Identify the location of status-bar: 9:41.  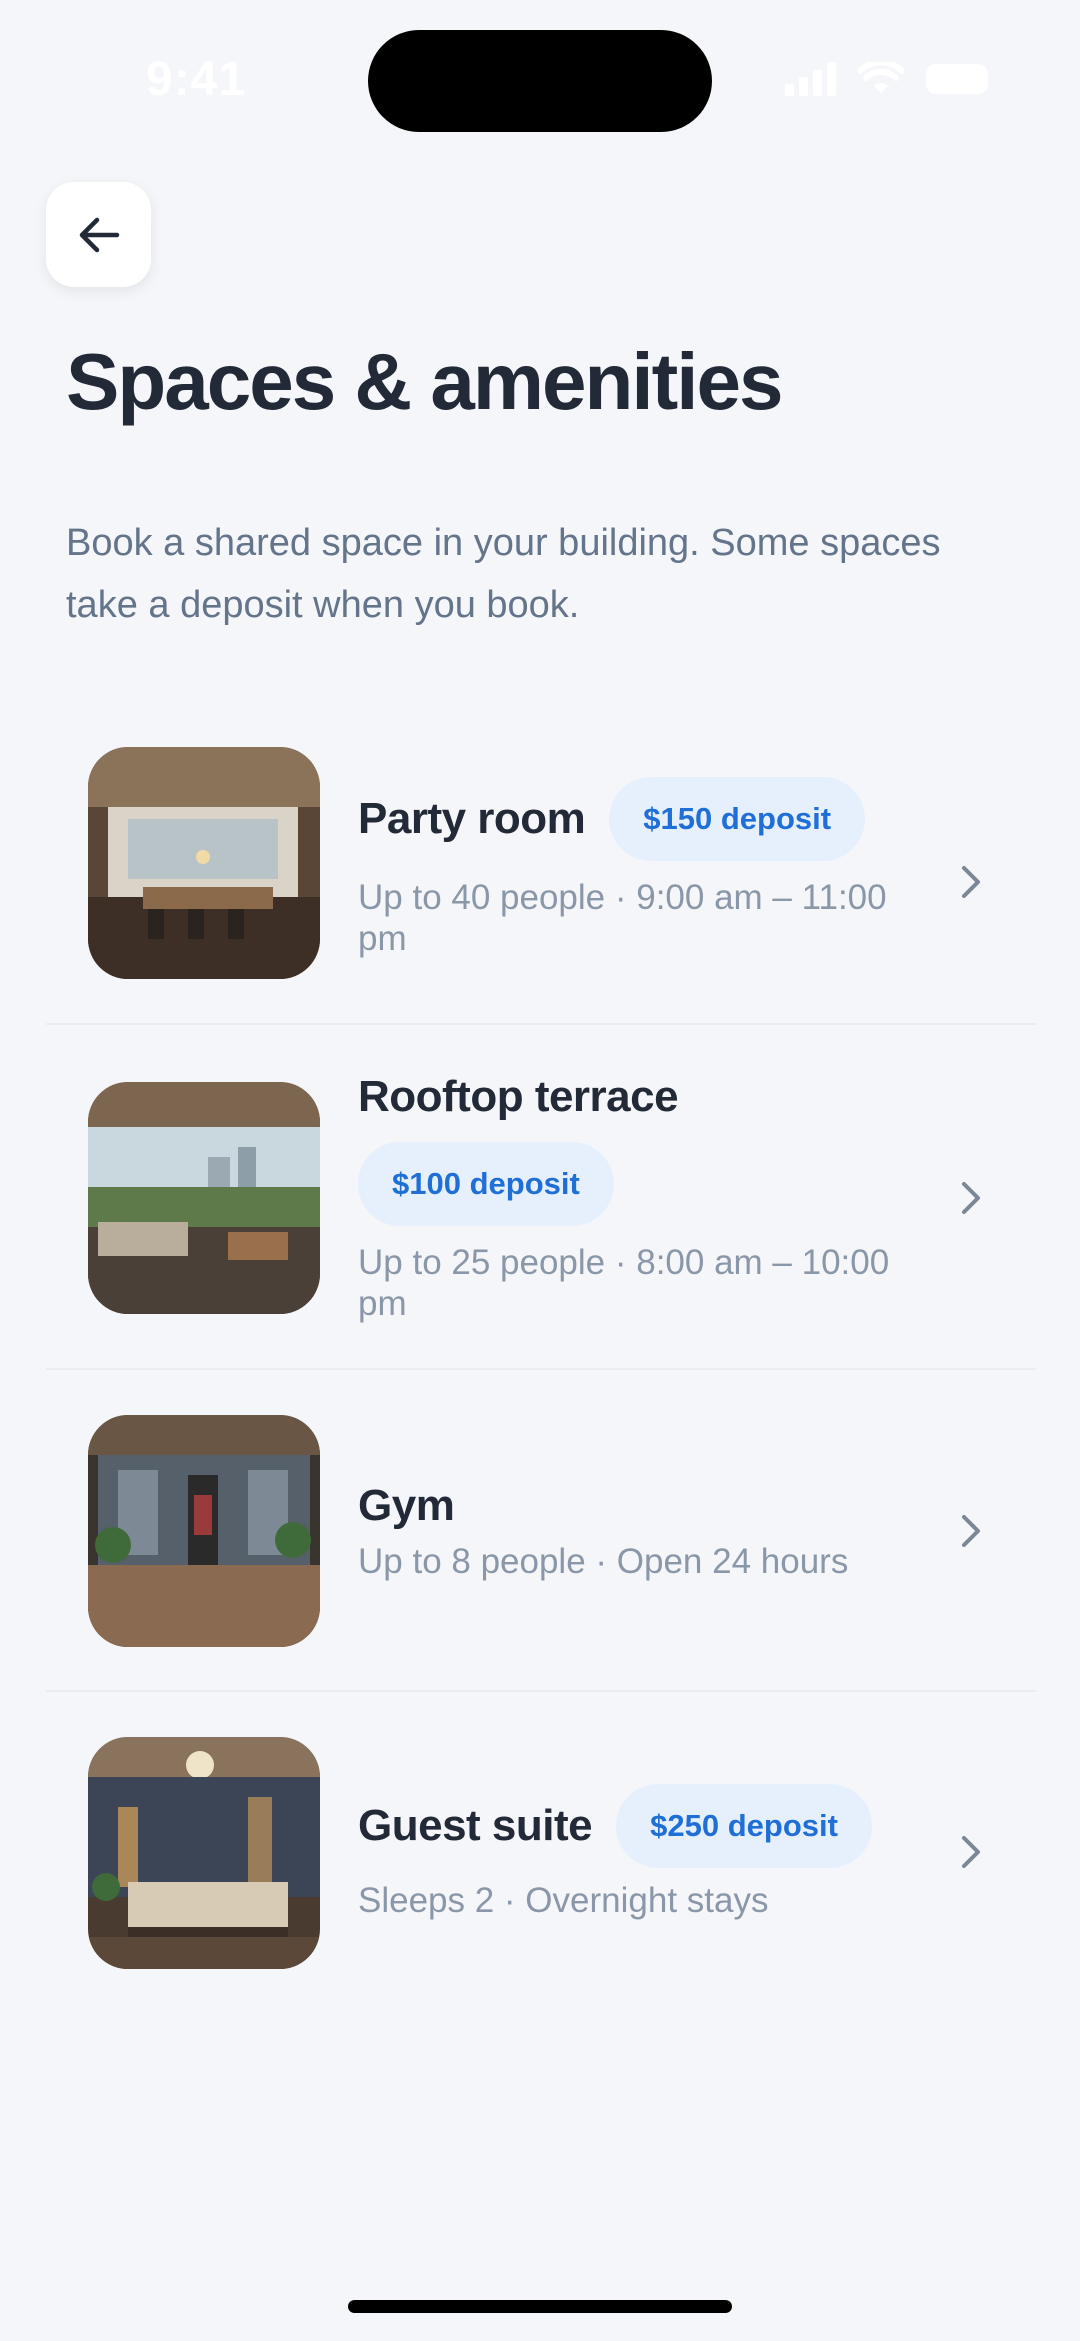
(540, 80).